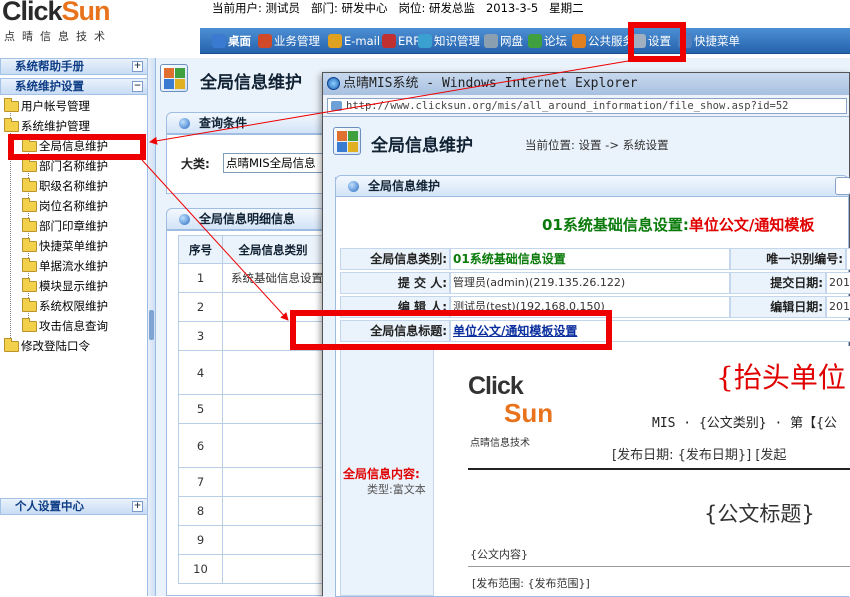  Describe the element at coordinates (137, 86) in the screenshot. I see `collapse-toggle-icon: −` at that location.